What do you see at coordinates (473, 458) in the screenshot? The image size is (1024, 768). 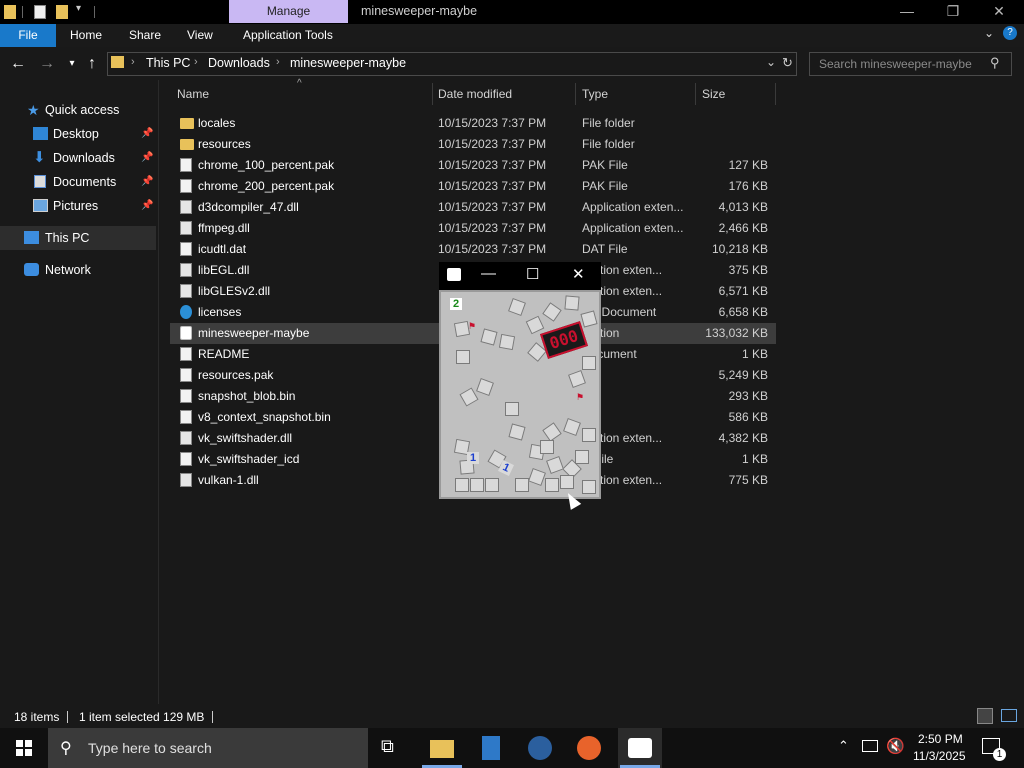 I see `number-tile: 1` at bounding box center [473, 458].